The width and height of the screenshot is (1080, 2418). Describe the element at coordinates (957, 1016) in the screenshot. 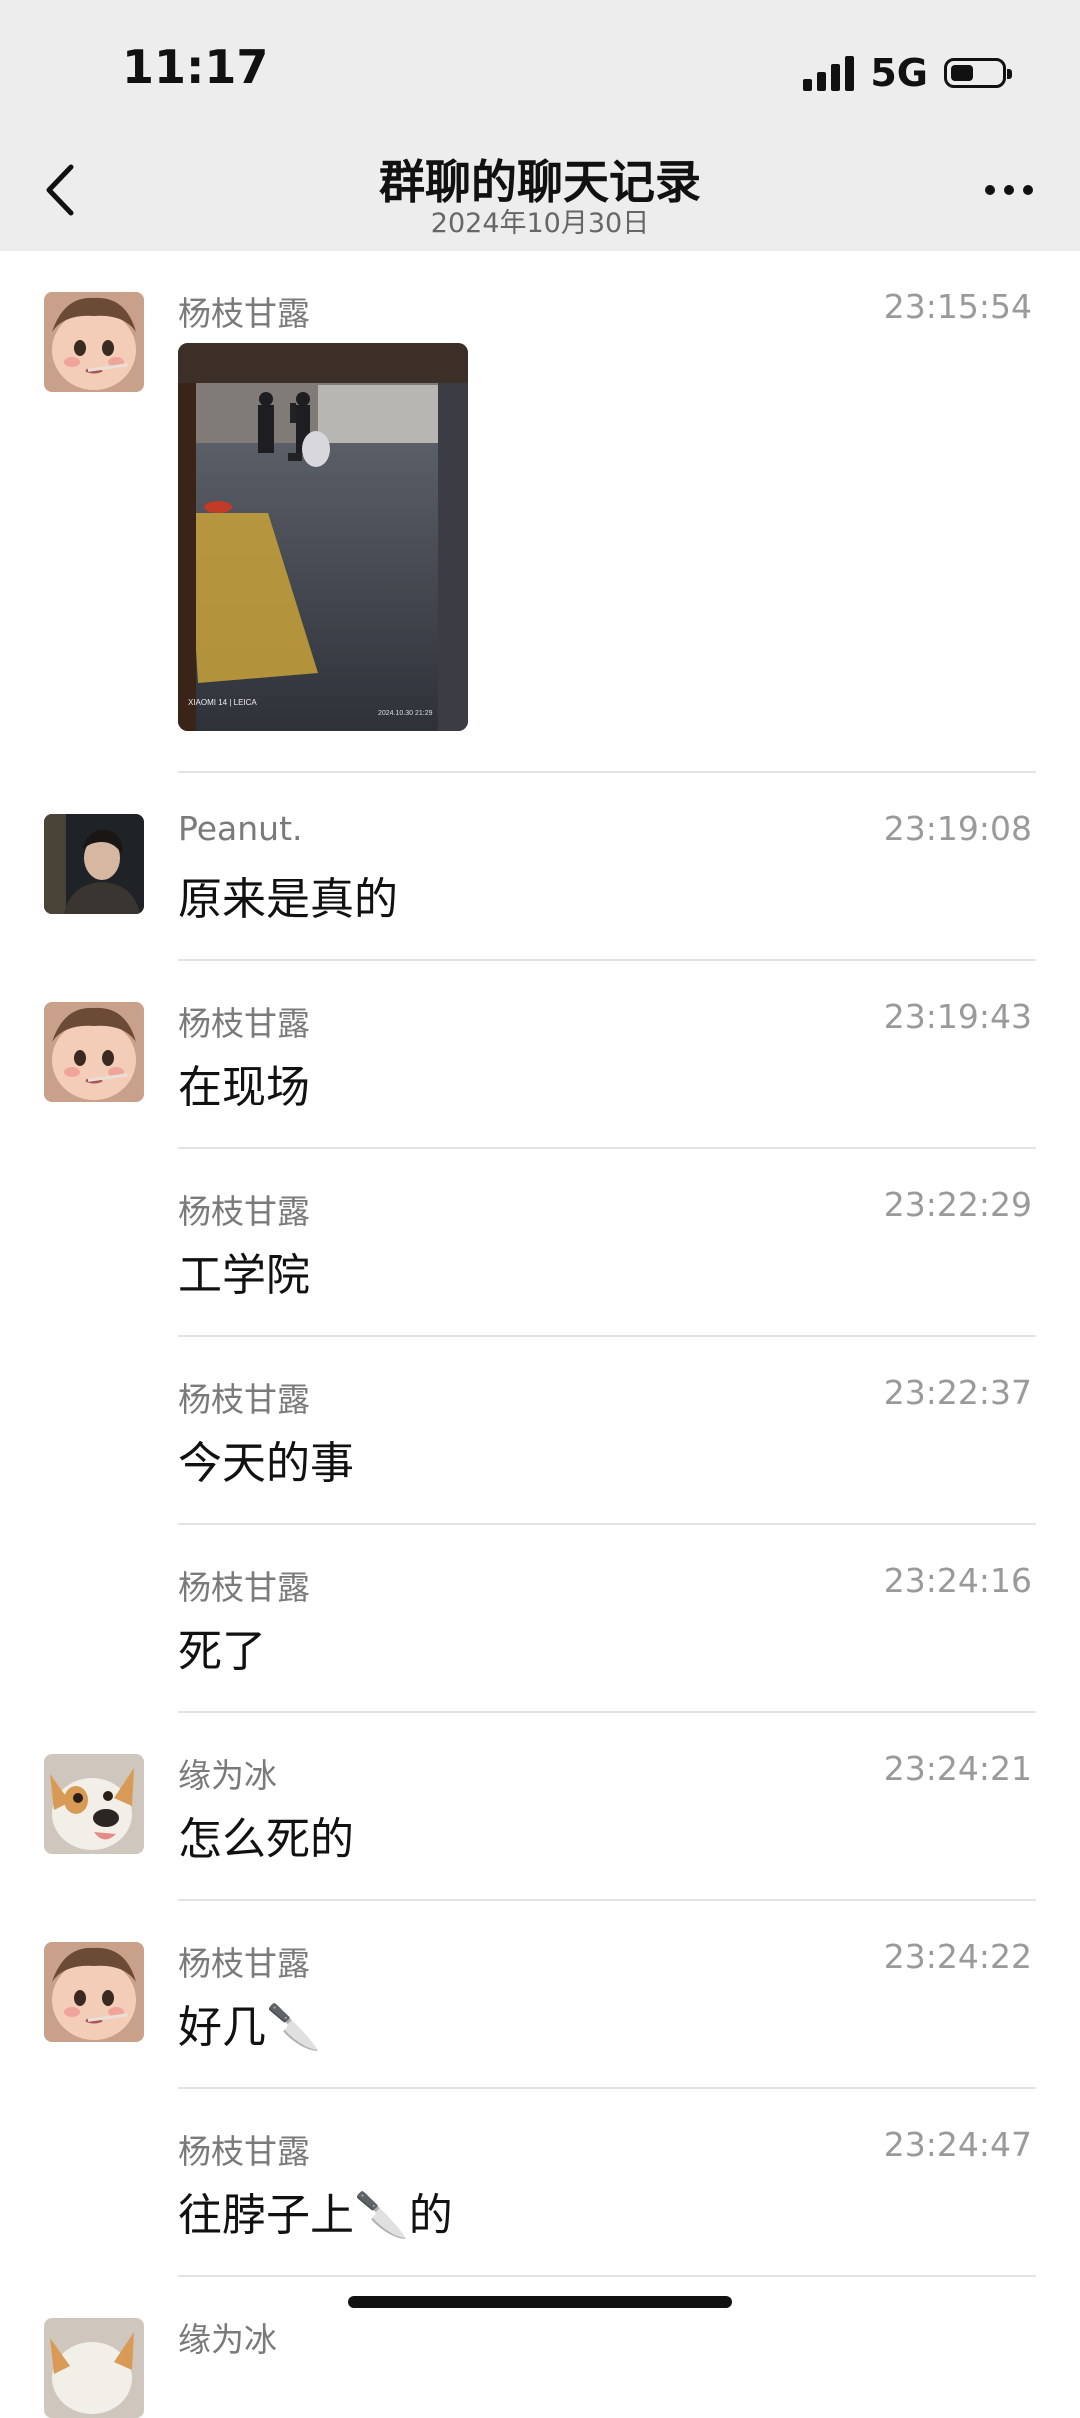

I see `message-time: 23:19:43` at that location.